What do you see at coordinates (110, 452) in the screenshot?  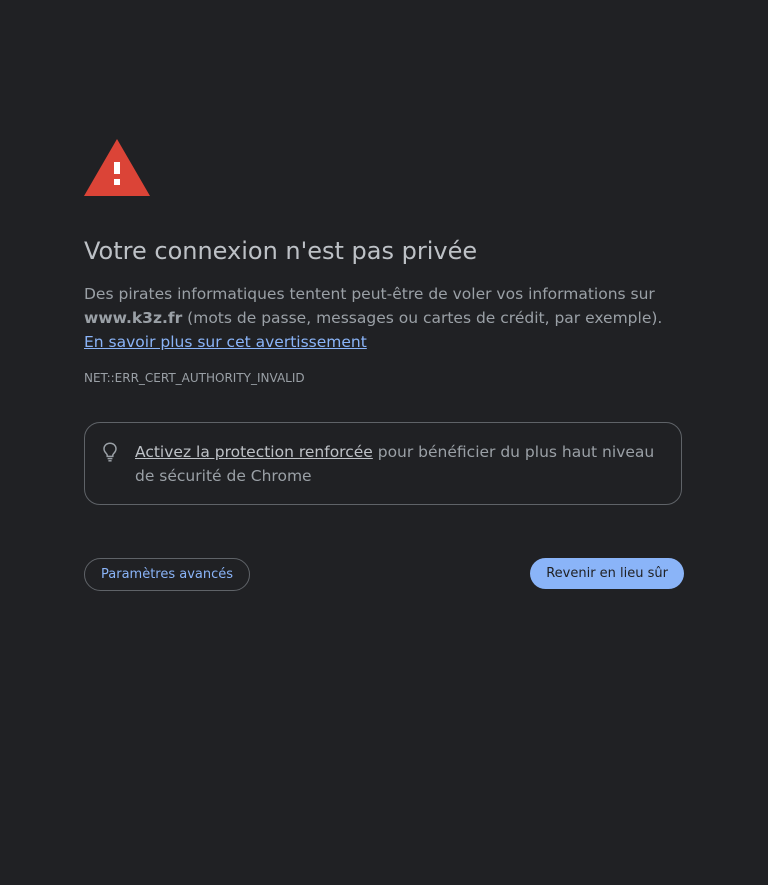 I see `lightbulb-icon` at bounding box center [110, 452].